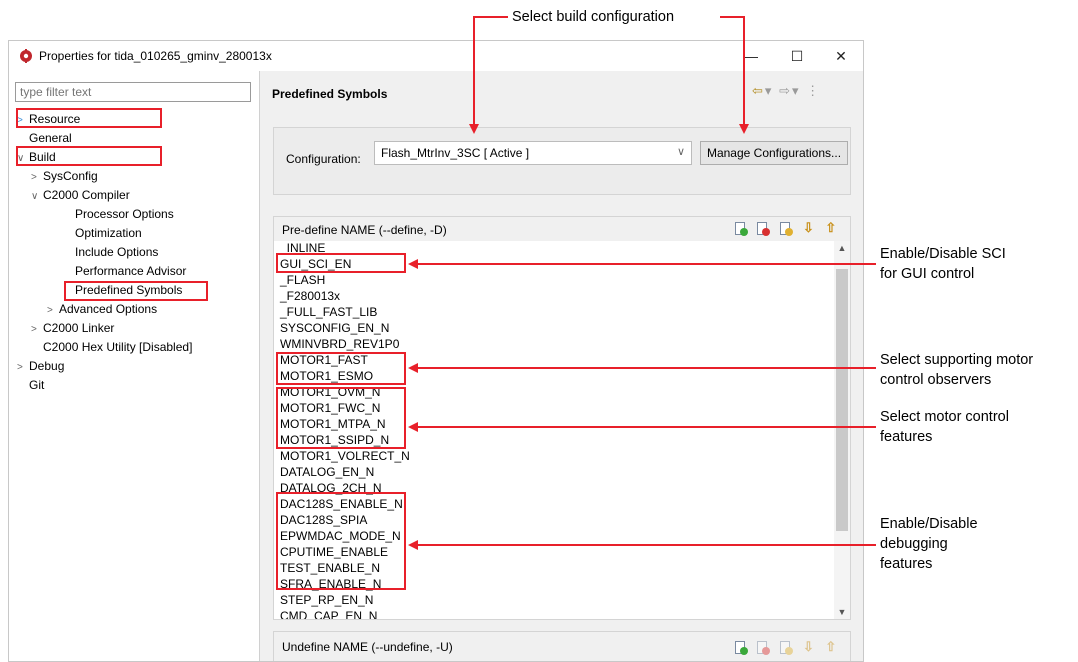  Describe the element at coordinates (929, 544) in the screenshot. I see `callout-debug: Enable/Disable debugging features` at that location.